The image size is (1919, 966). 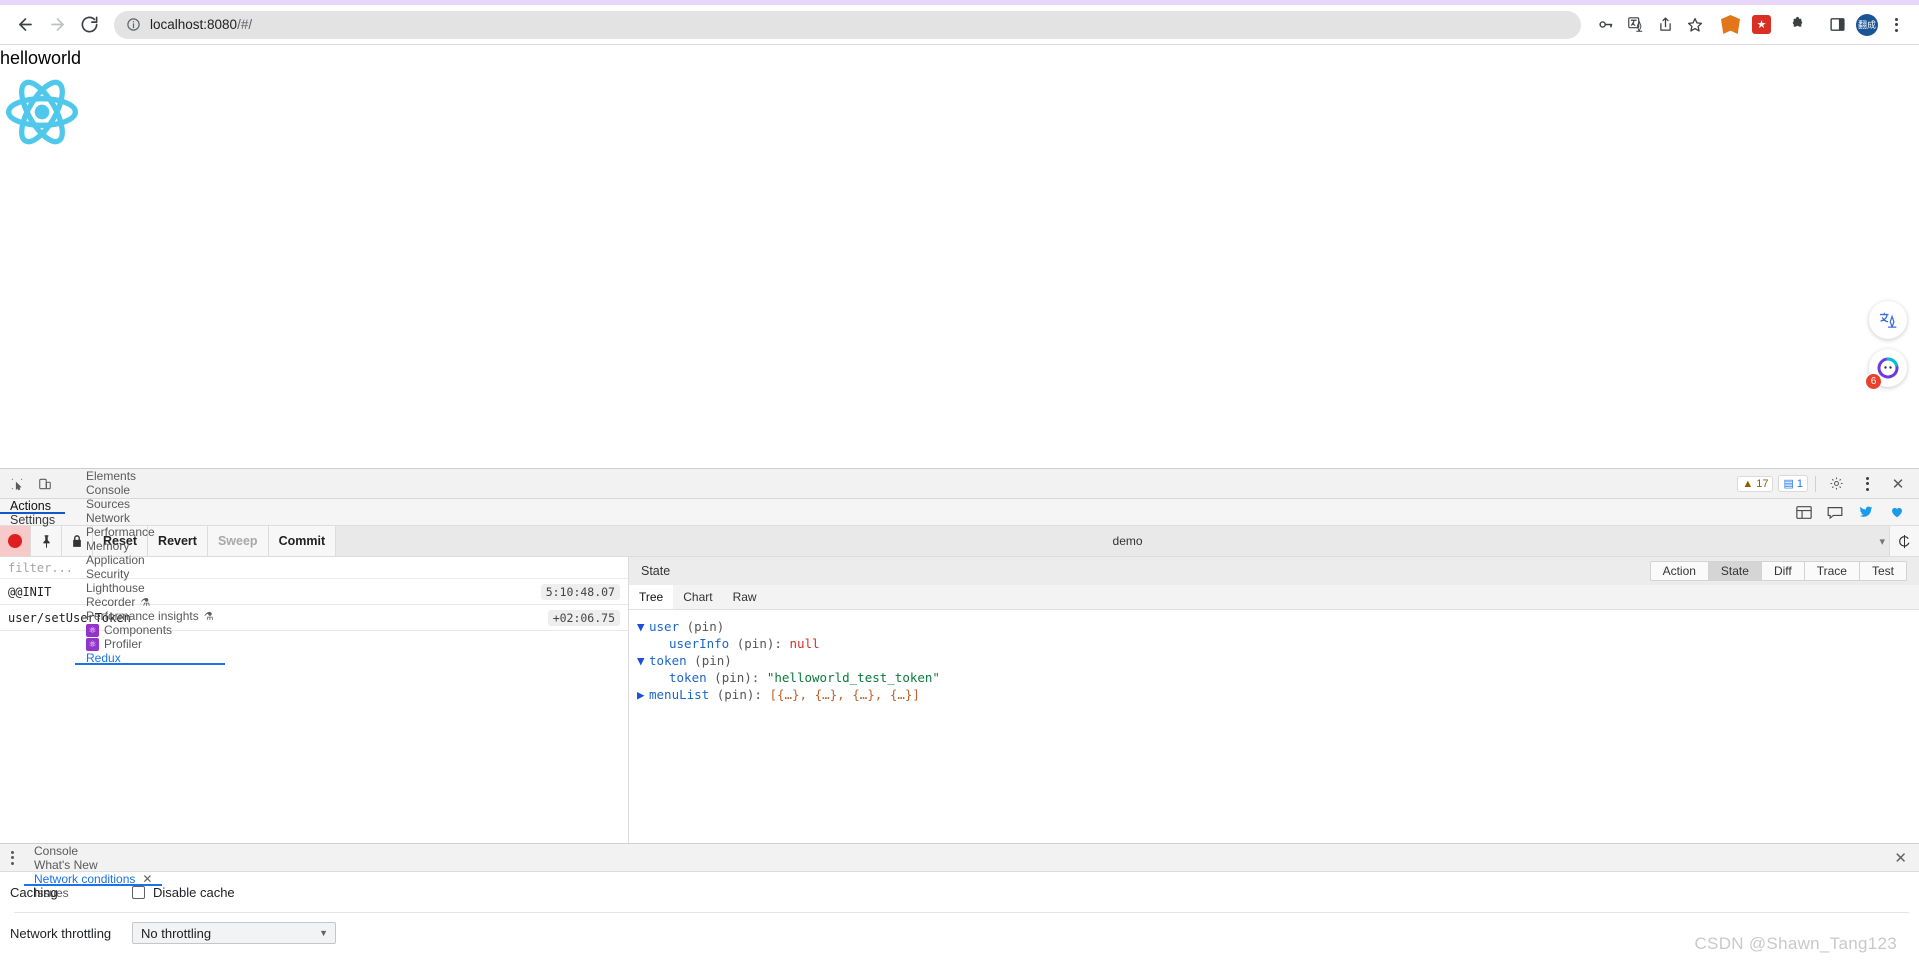 What do you see at coordinates (12, 857) in the screenshot?
I see `drawer-menu-icon` at bounding box center [12, 857].